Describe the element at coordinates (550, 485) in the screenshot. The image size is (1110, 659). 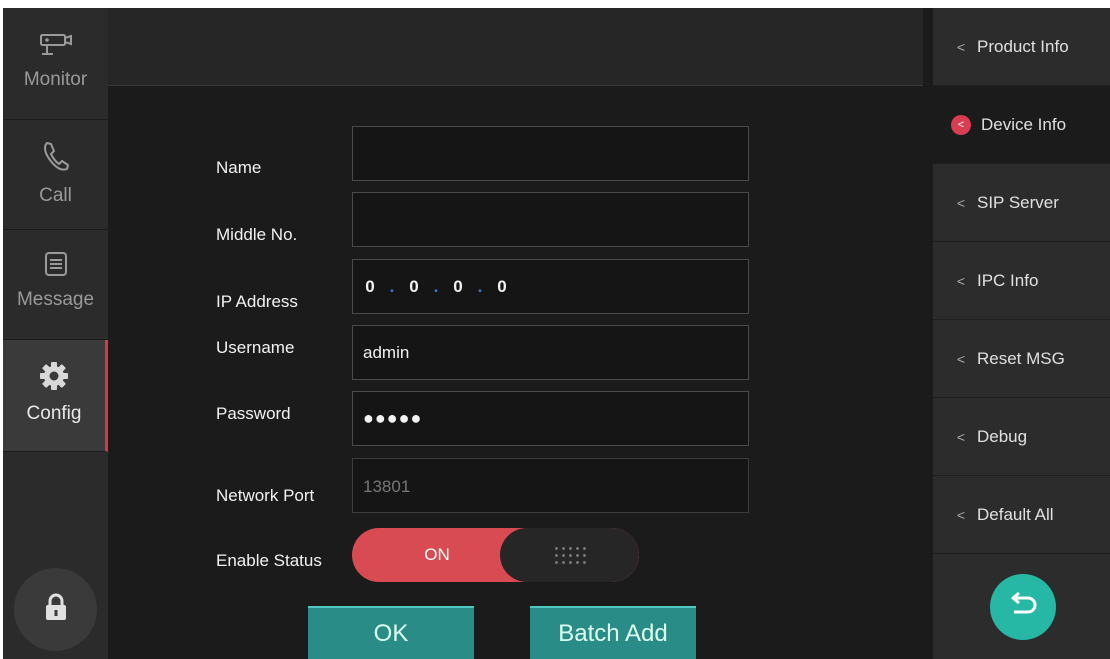
I see `network-port-field: 13801` at that location.